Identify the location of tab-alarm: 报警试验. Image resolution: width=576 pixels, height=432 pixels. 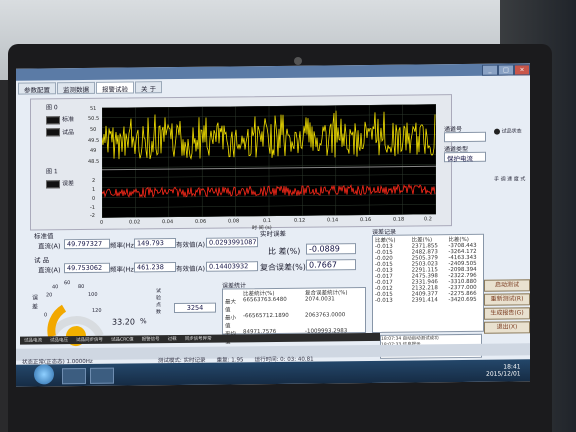
(115, 87).